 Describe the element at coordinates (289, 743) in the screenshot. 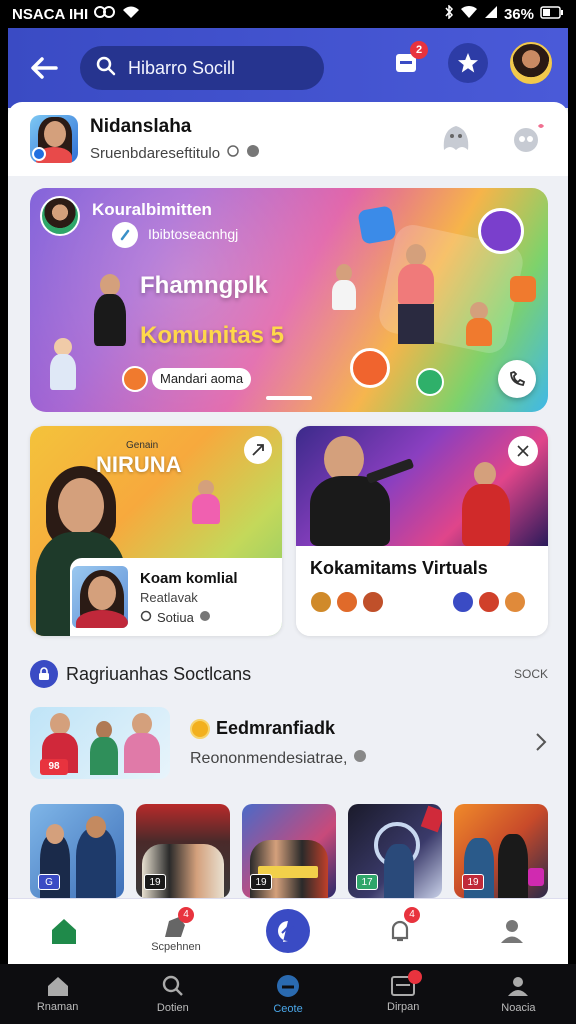

I see `group-list-item: 98 Eedmranfiadk Reononmendesiatrae,` at that location.